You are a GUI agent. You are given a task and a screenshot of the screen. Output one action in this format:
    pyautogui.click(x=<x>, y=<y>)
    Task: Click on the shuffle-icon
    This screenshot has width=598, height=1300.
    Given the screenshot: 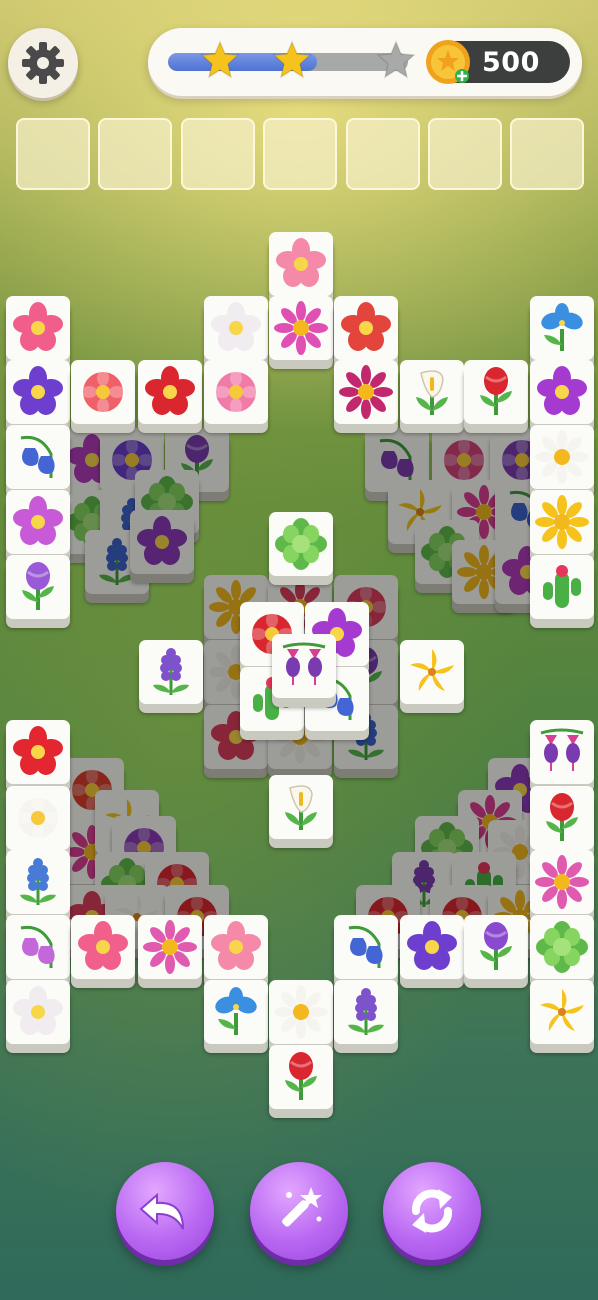 What is the action you would take?
    pyautogui.click(x=432, y=1211)
    